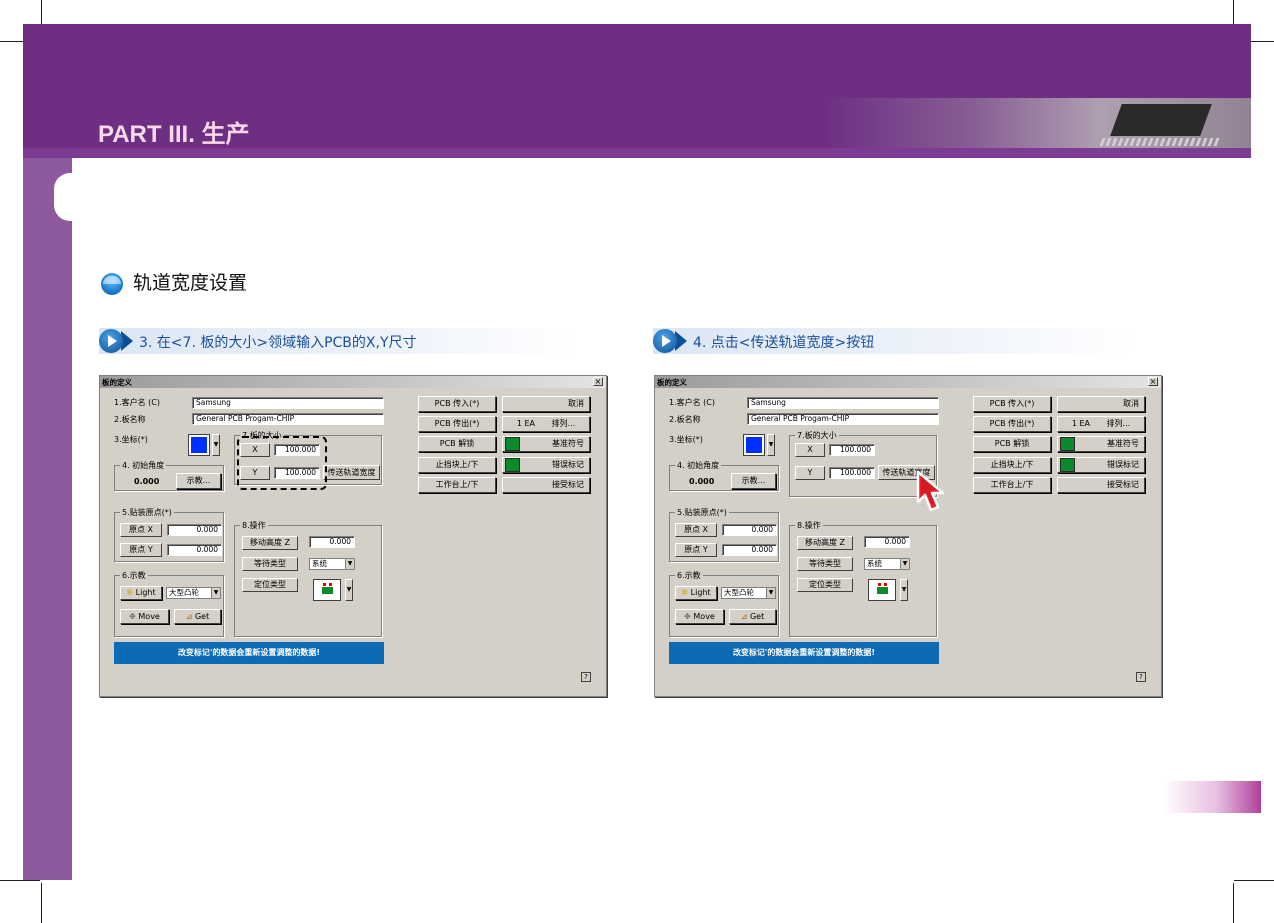  Describe the element at coordinates (351, 472) in the screenshot. I see `conveyor-width-button: 传送轨道宽度` at that location.